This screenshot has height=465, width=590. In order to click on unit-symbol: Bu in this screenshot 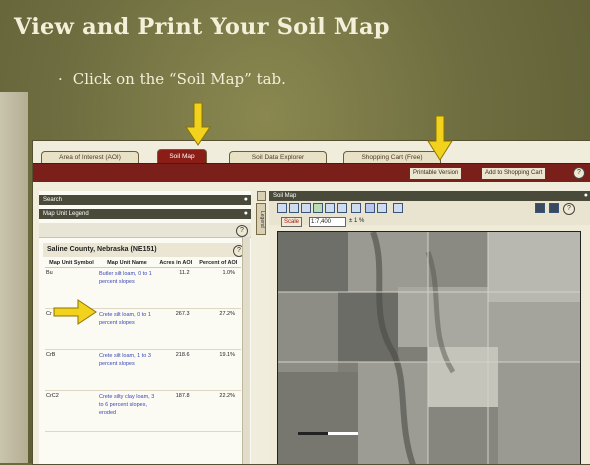, I will do `click(71, 288)`.